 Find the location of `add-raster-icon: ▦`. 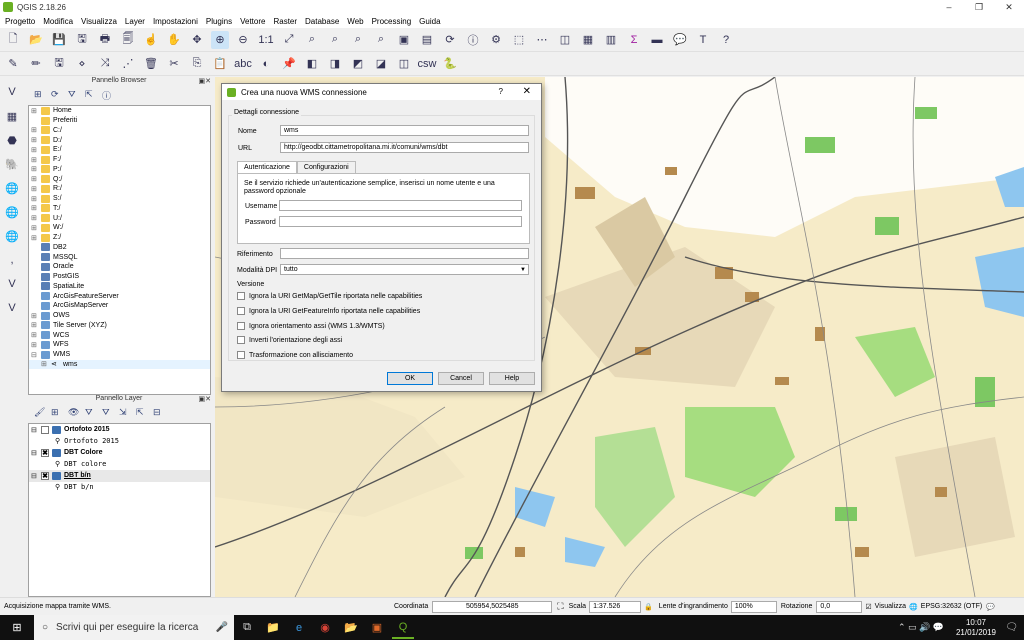

add-raster-icon: ▦ is located at coordinates (12, 116).